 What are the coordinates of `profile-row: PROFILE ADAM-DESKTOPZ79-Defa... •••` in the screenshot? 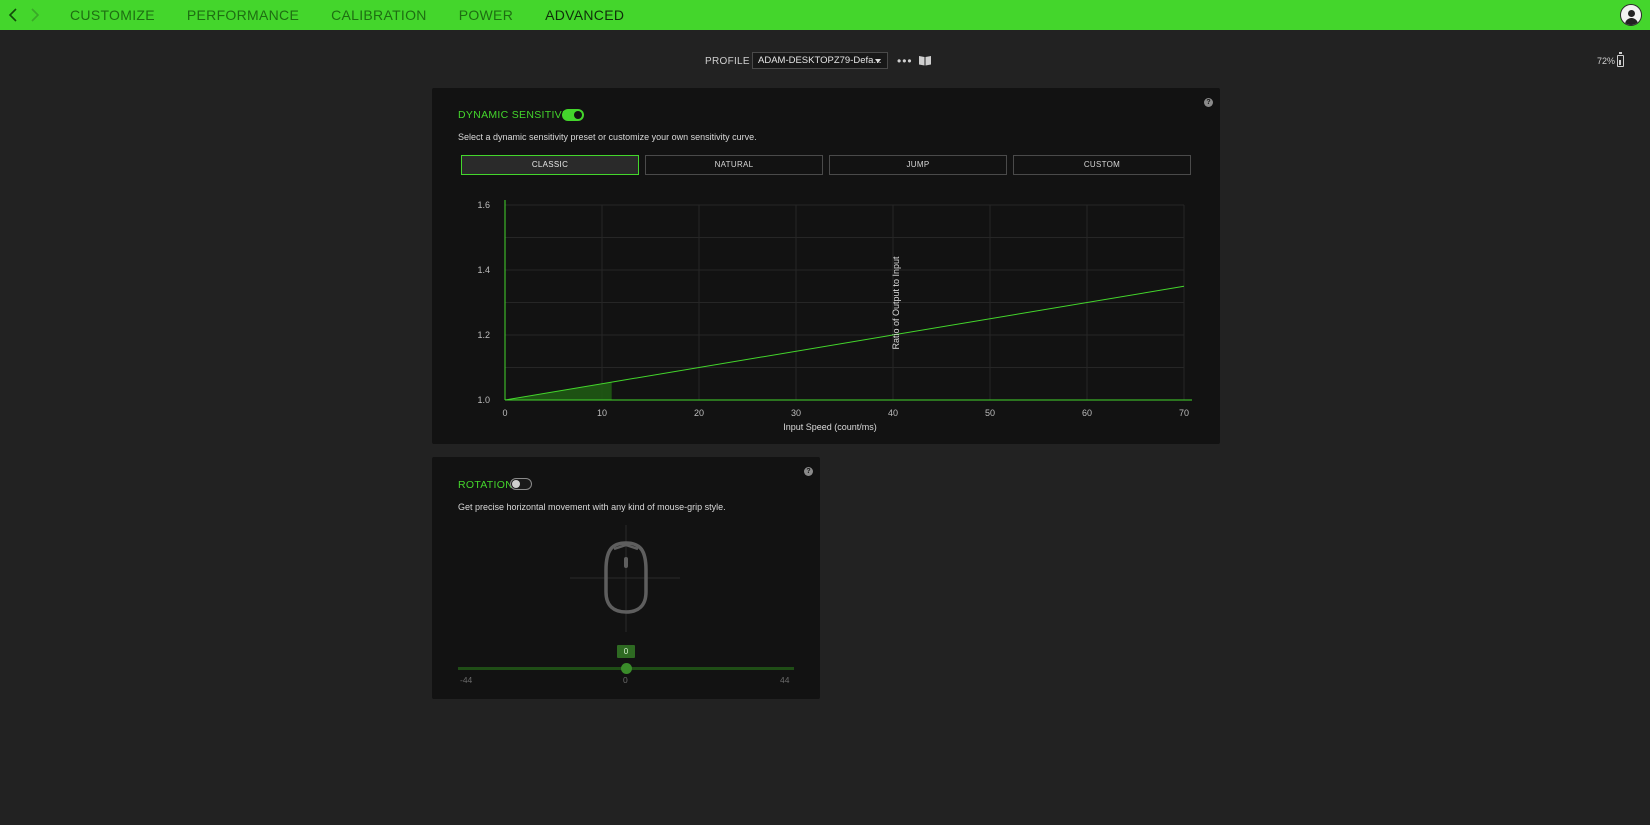 It's located at (825, 62).